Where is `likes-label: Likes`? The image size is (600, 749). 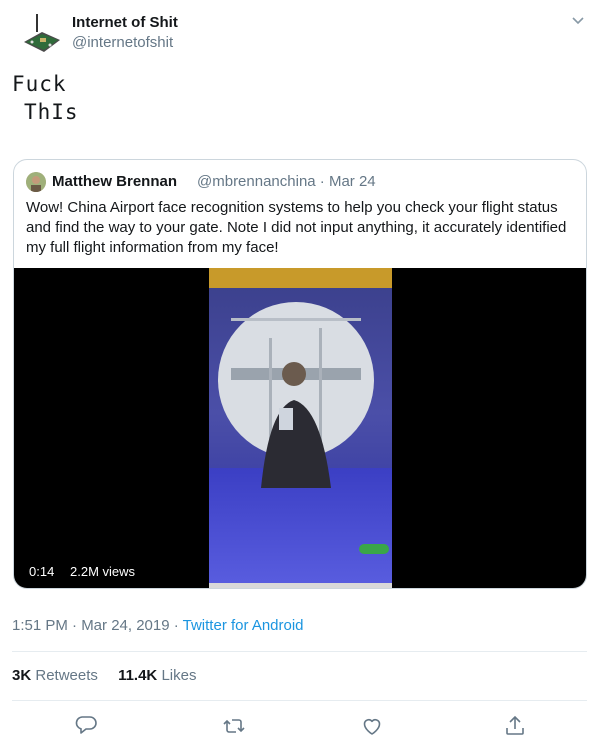 likes-label: Likes is located at coordinates (179, 675).